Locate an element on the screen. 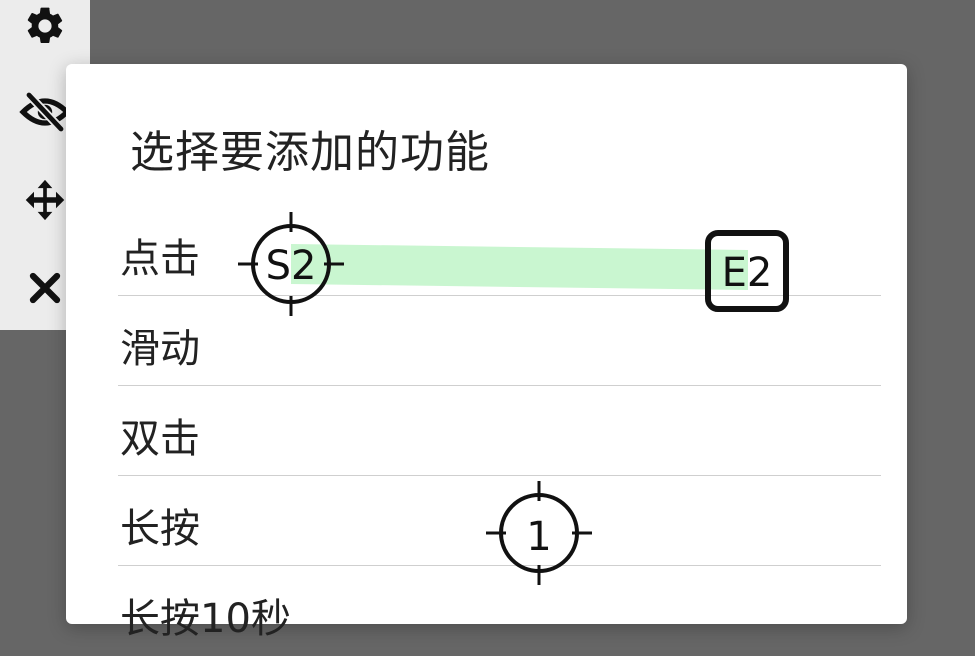 This screenshot has width=975, height=656. option-label: 长按10秒 is located at coordinates (205, 619).